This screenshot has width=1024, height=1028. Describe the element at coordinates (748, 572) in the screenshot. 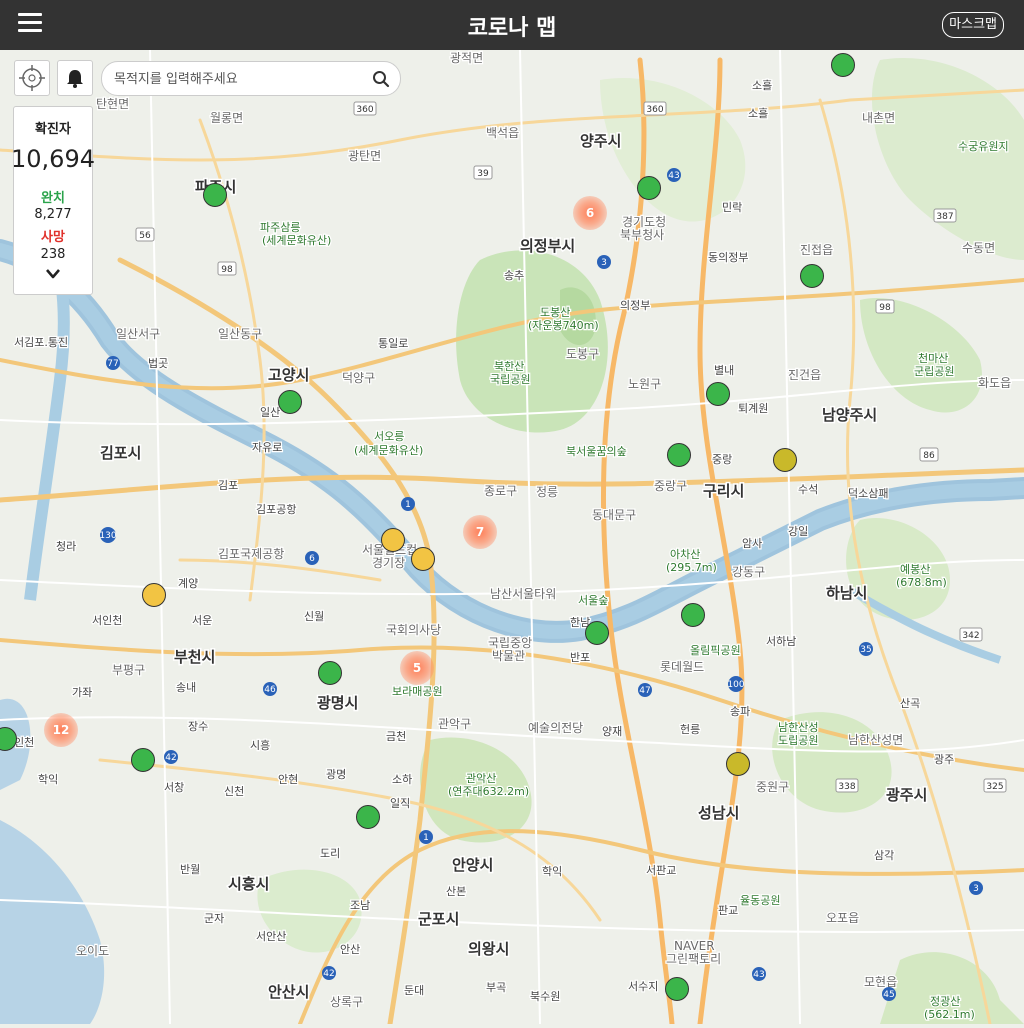

I see `town-label: 강동구` at that location.